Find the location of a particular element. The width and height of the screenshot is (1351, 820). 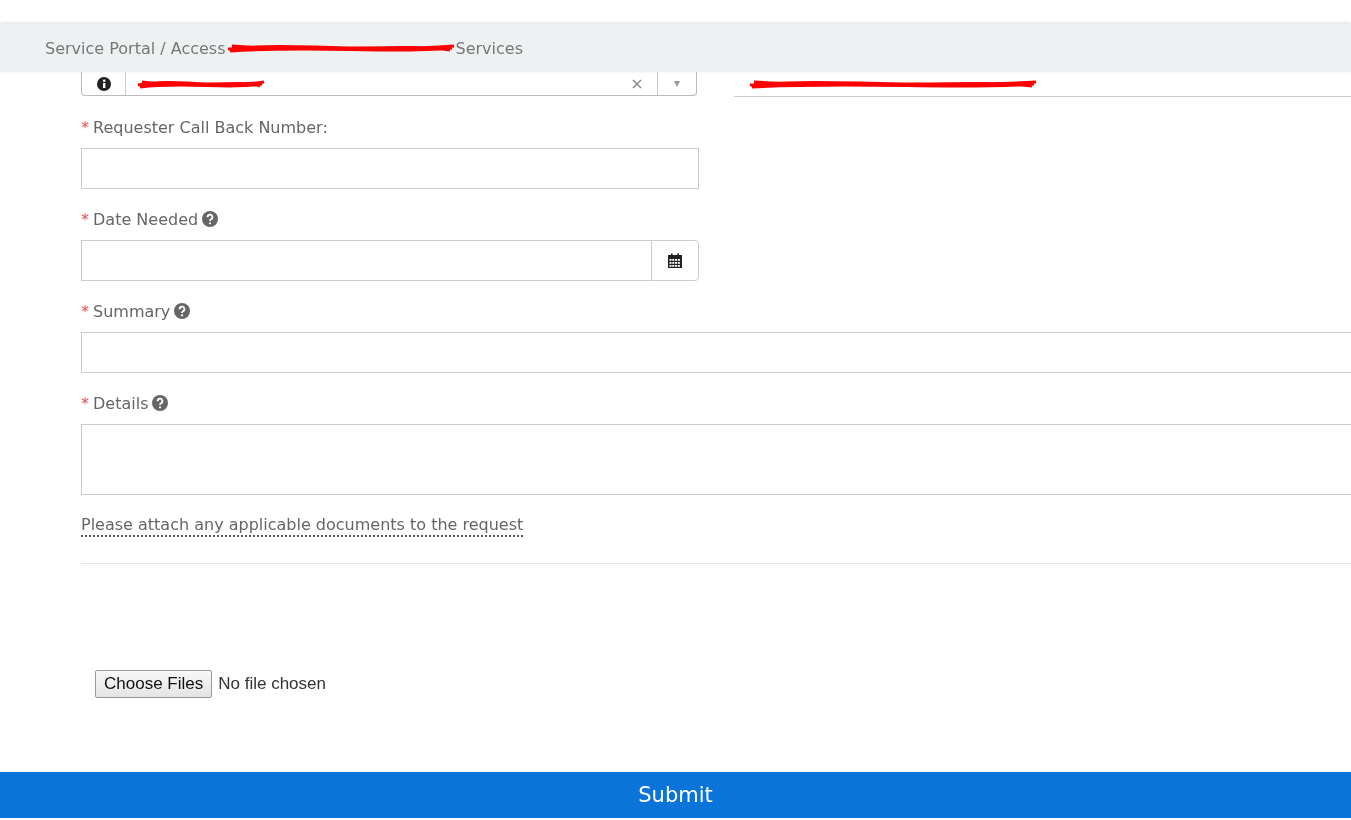

submit-button: Submit is located at coordinates (675, 795).